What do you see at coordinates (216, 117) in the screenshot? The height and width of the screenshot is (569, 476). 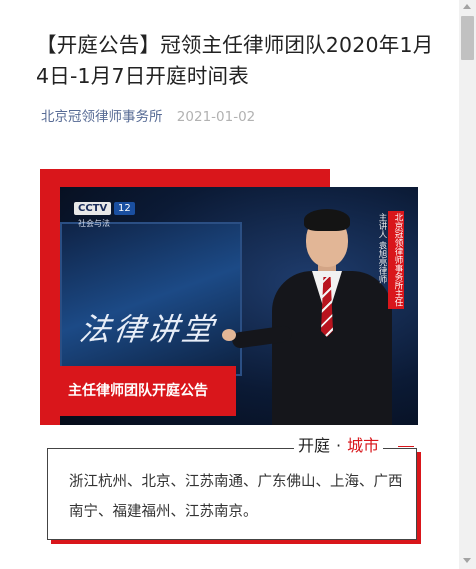 I see `publish-date: 2021-01-02` at bounding box center [216, 117].